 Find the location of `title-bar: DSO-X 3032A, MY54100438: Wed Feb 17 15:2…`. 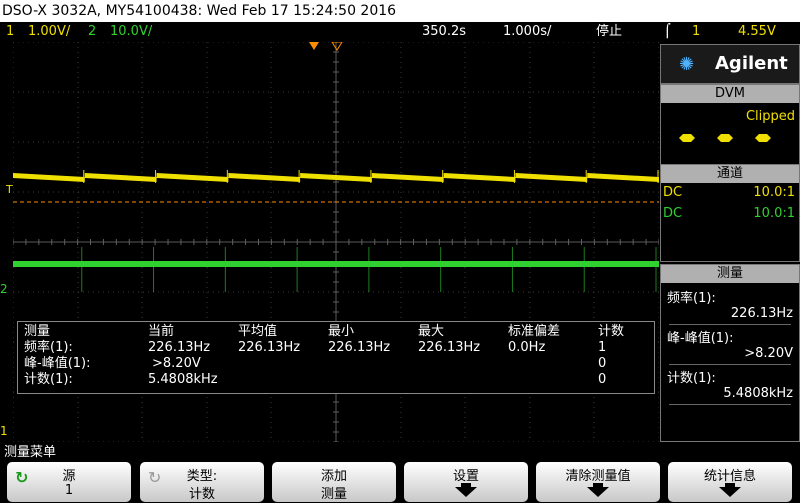

title-bar: DSO-X 3032A, MY54100438: Wed Feb 17 15:2… is located at coordinates (400, 11).